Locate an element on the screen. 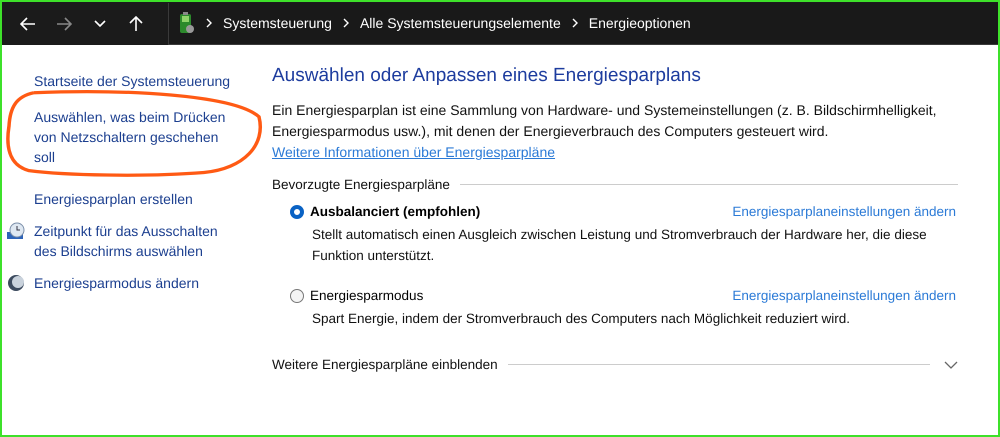 Image resolution: width=1000 pixels, height=437 pixels. clock-icon is located at coordinates (16, 231).